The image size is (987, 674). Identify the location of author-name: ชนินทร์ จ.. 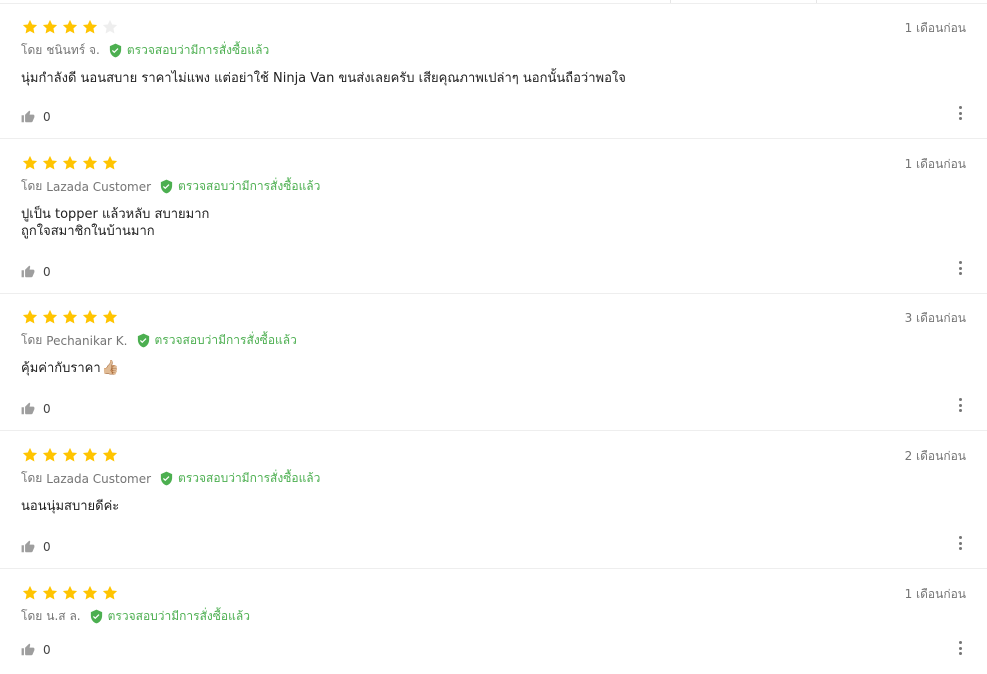
(73, 50).